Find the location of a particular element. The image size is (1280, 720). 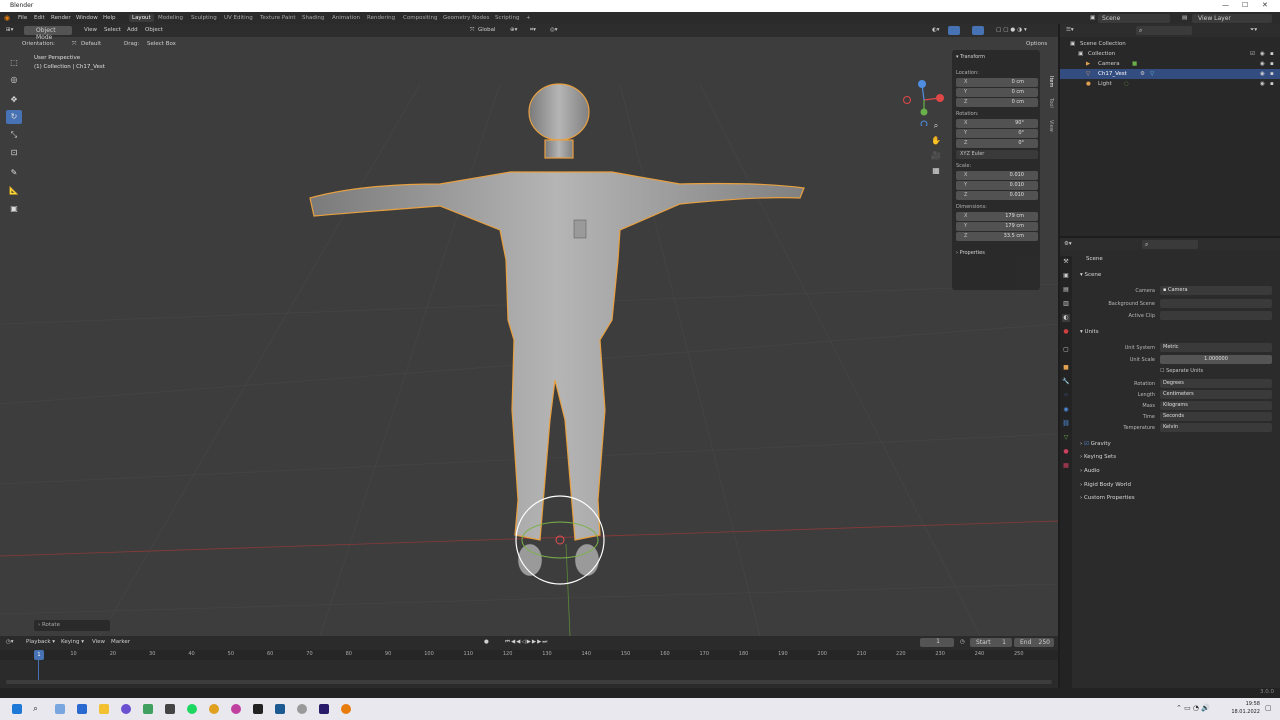

menu-file: File is located at coordinates (22, 18).